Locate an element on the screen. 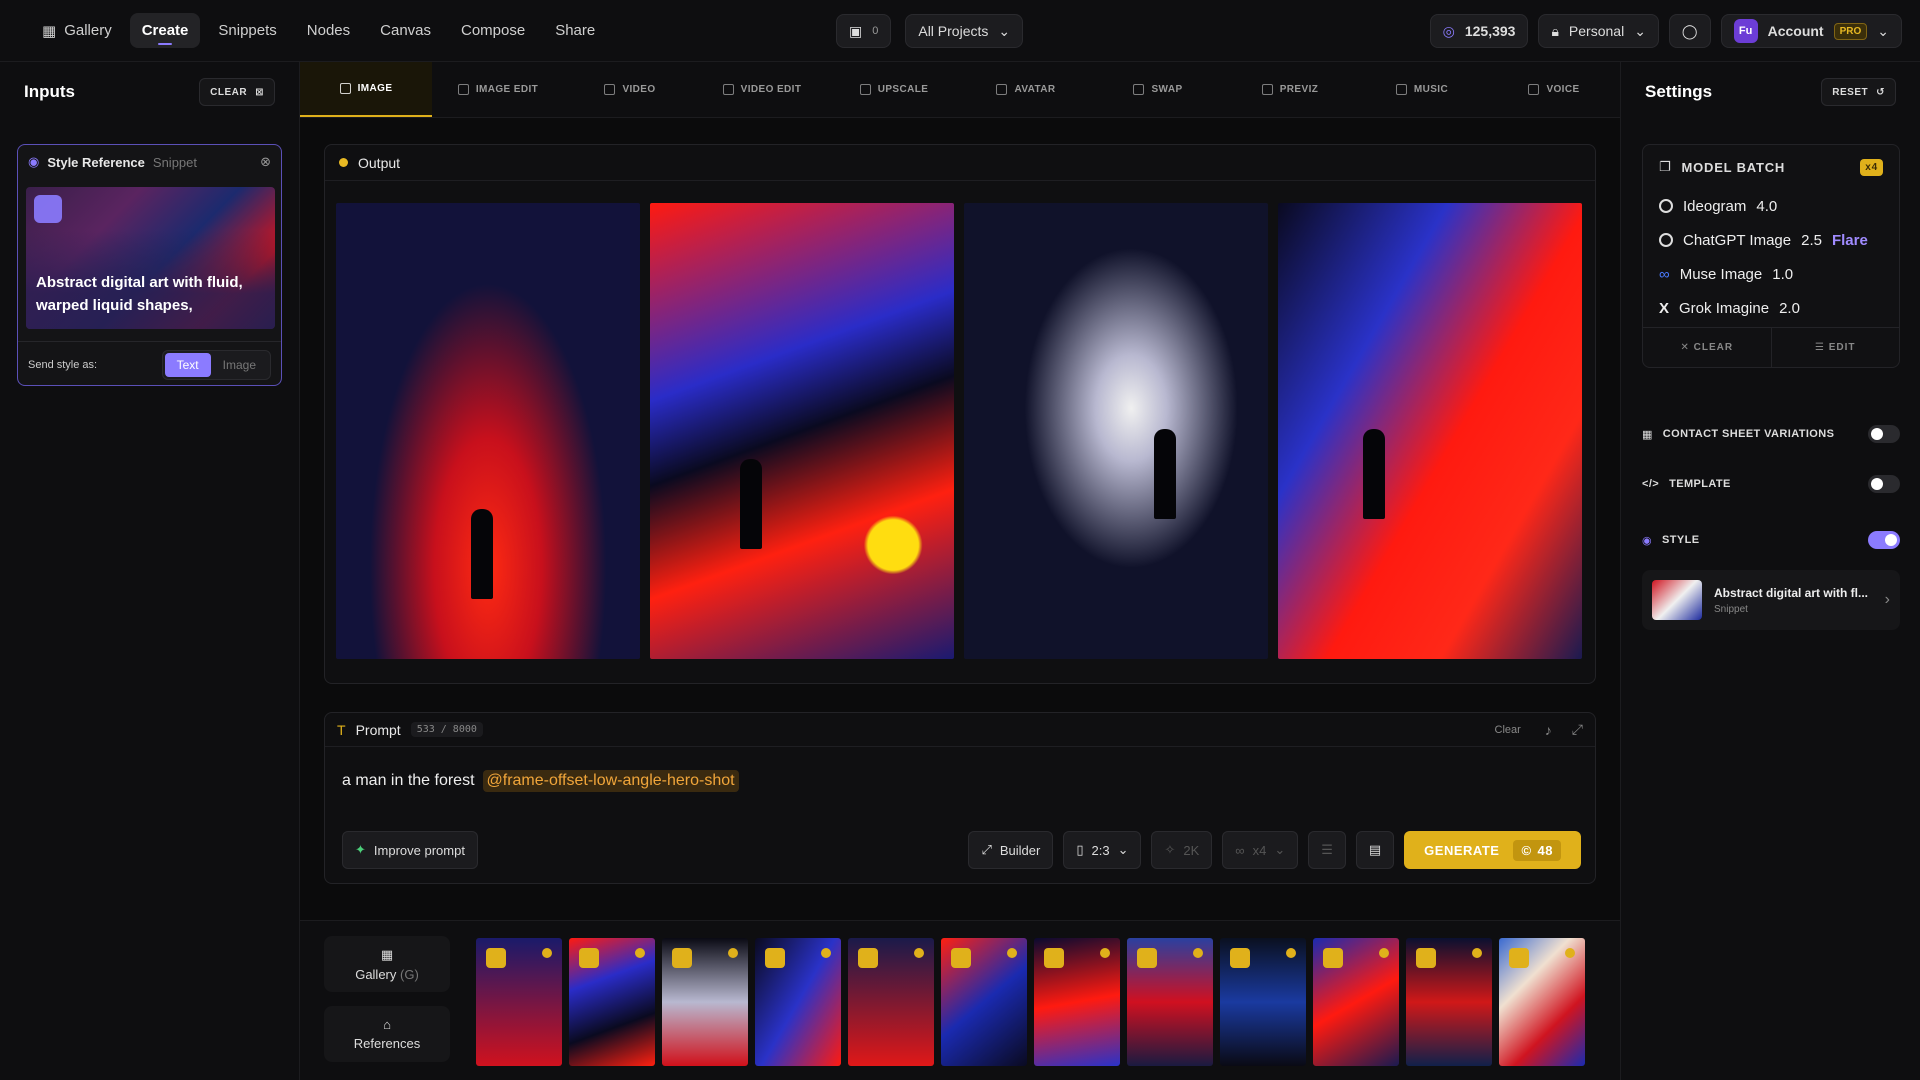 The image size is (1920, 1080). improve-prompt-button: ✦ Improve prompt is located at coordinates (410, 850).